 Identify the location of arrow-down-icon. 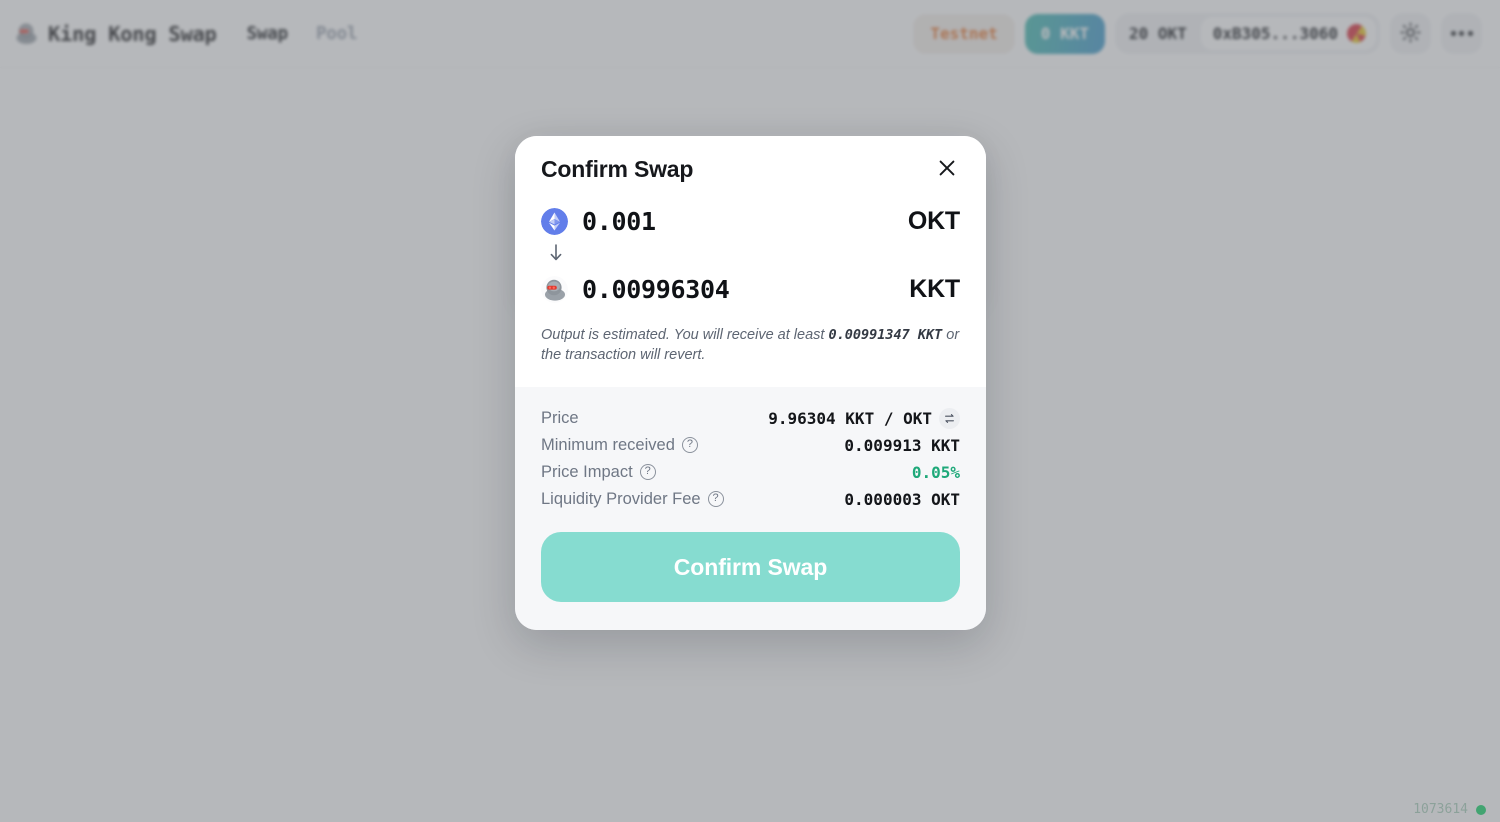
(556, 255).